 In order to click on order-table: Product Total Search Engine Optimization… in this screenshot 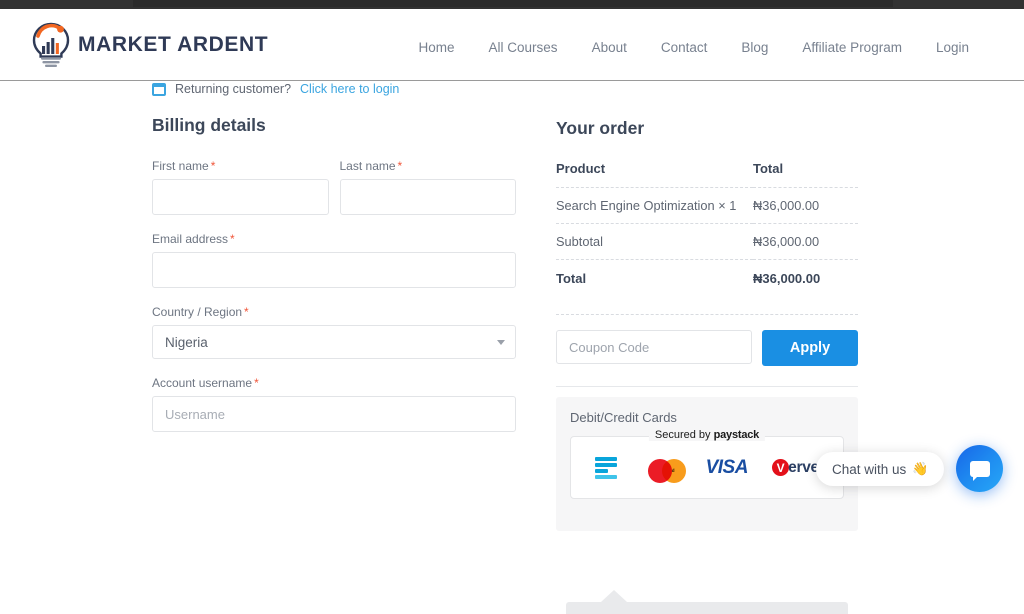, I will do `click(707, 228)`.